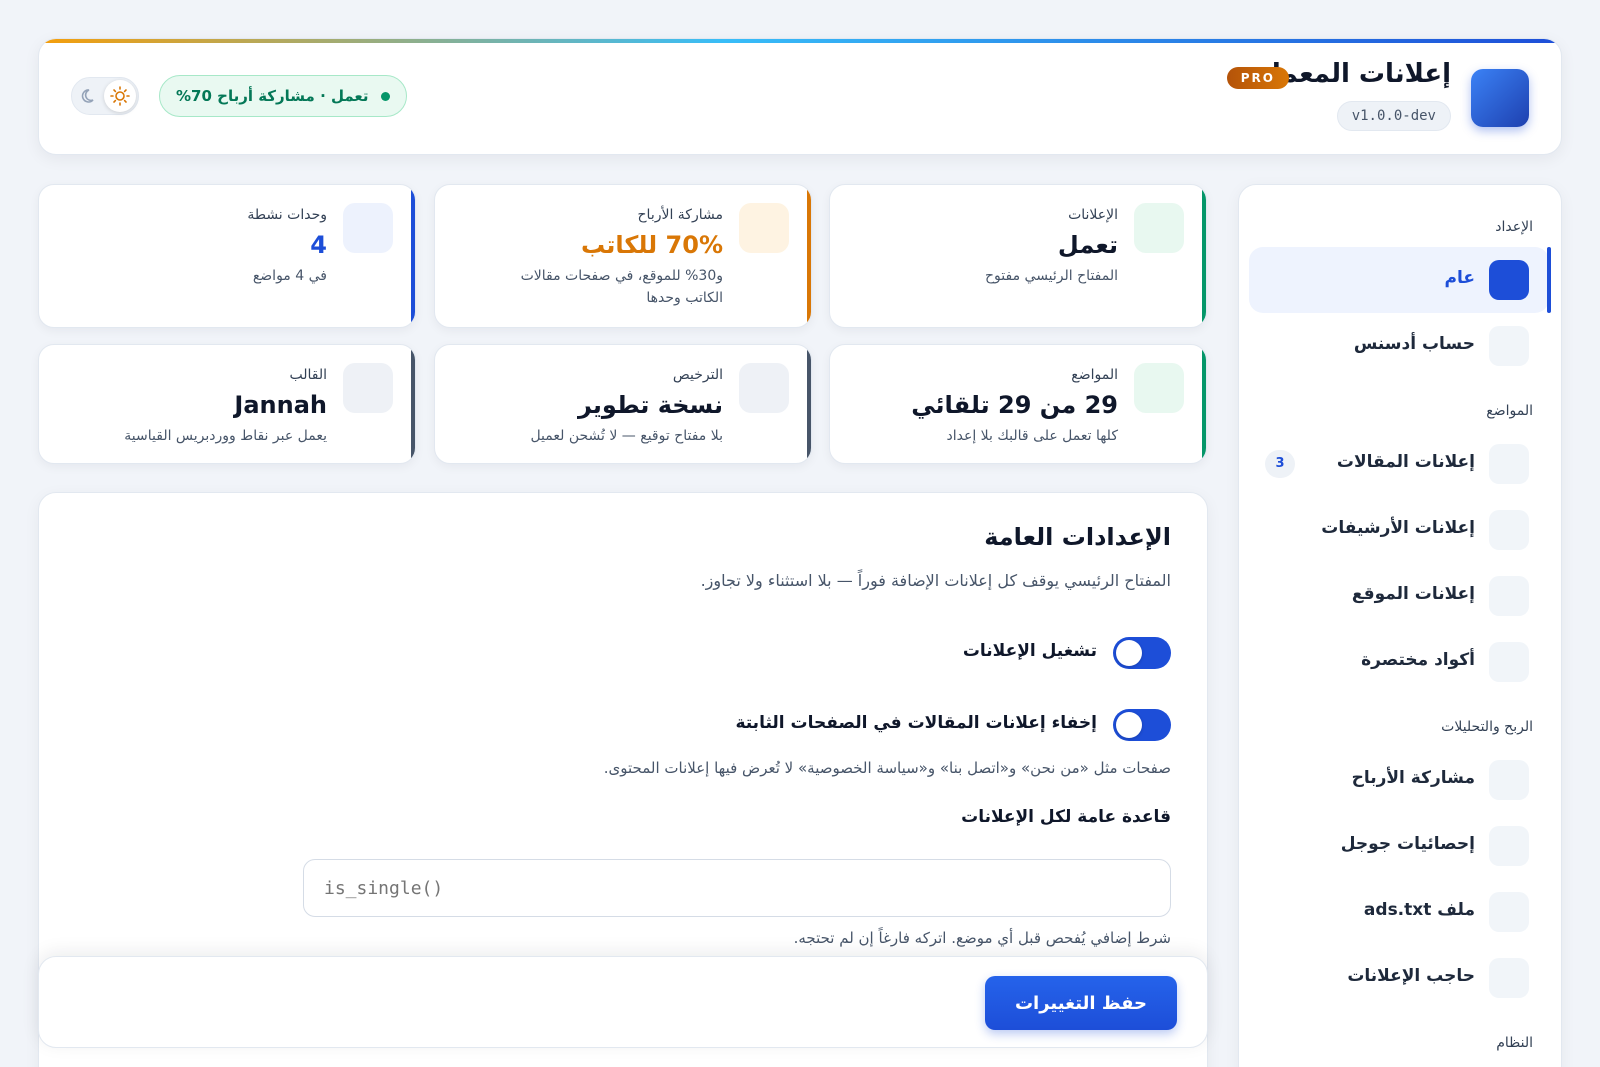 This screenshot has height=1067, width=1600. Describe the element at coordinates (1509, 346) in the screenshot. I see `adsense-icon` at that location.